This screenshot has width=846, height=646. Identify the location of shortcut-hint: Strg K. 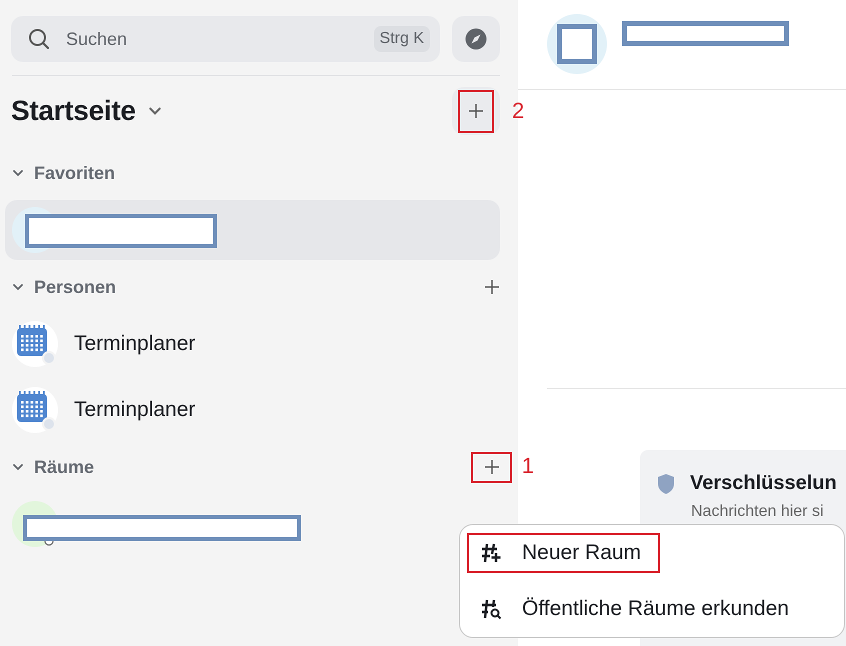
(402, 39).